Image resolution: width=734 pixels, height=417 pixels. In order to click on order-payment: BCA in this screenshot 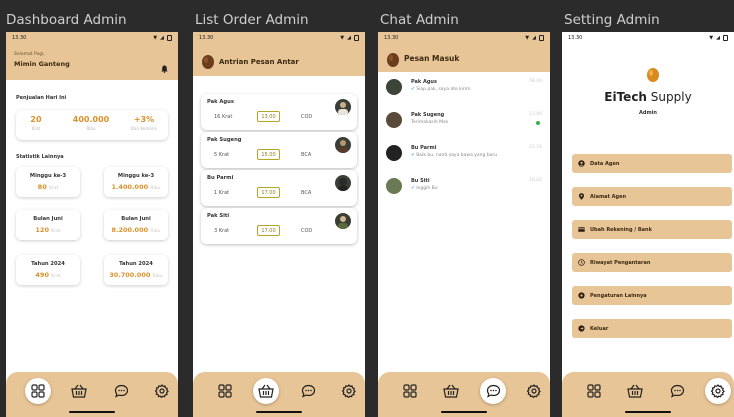, I will do `click(306, 155)`.